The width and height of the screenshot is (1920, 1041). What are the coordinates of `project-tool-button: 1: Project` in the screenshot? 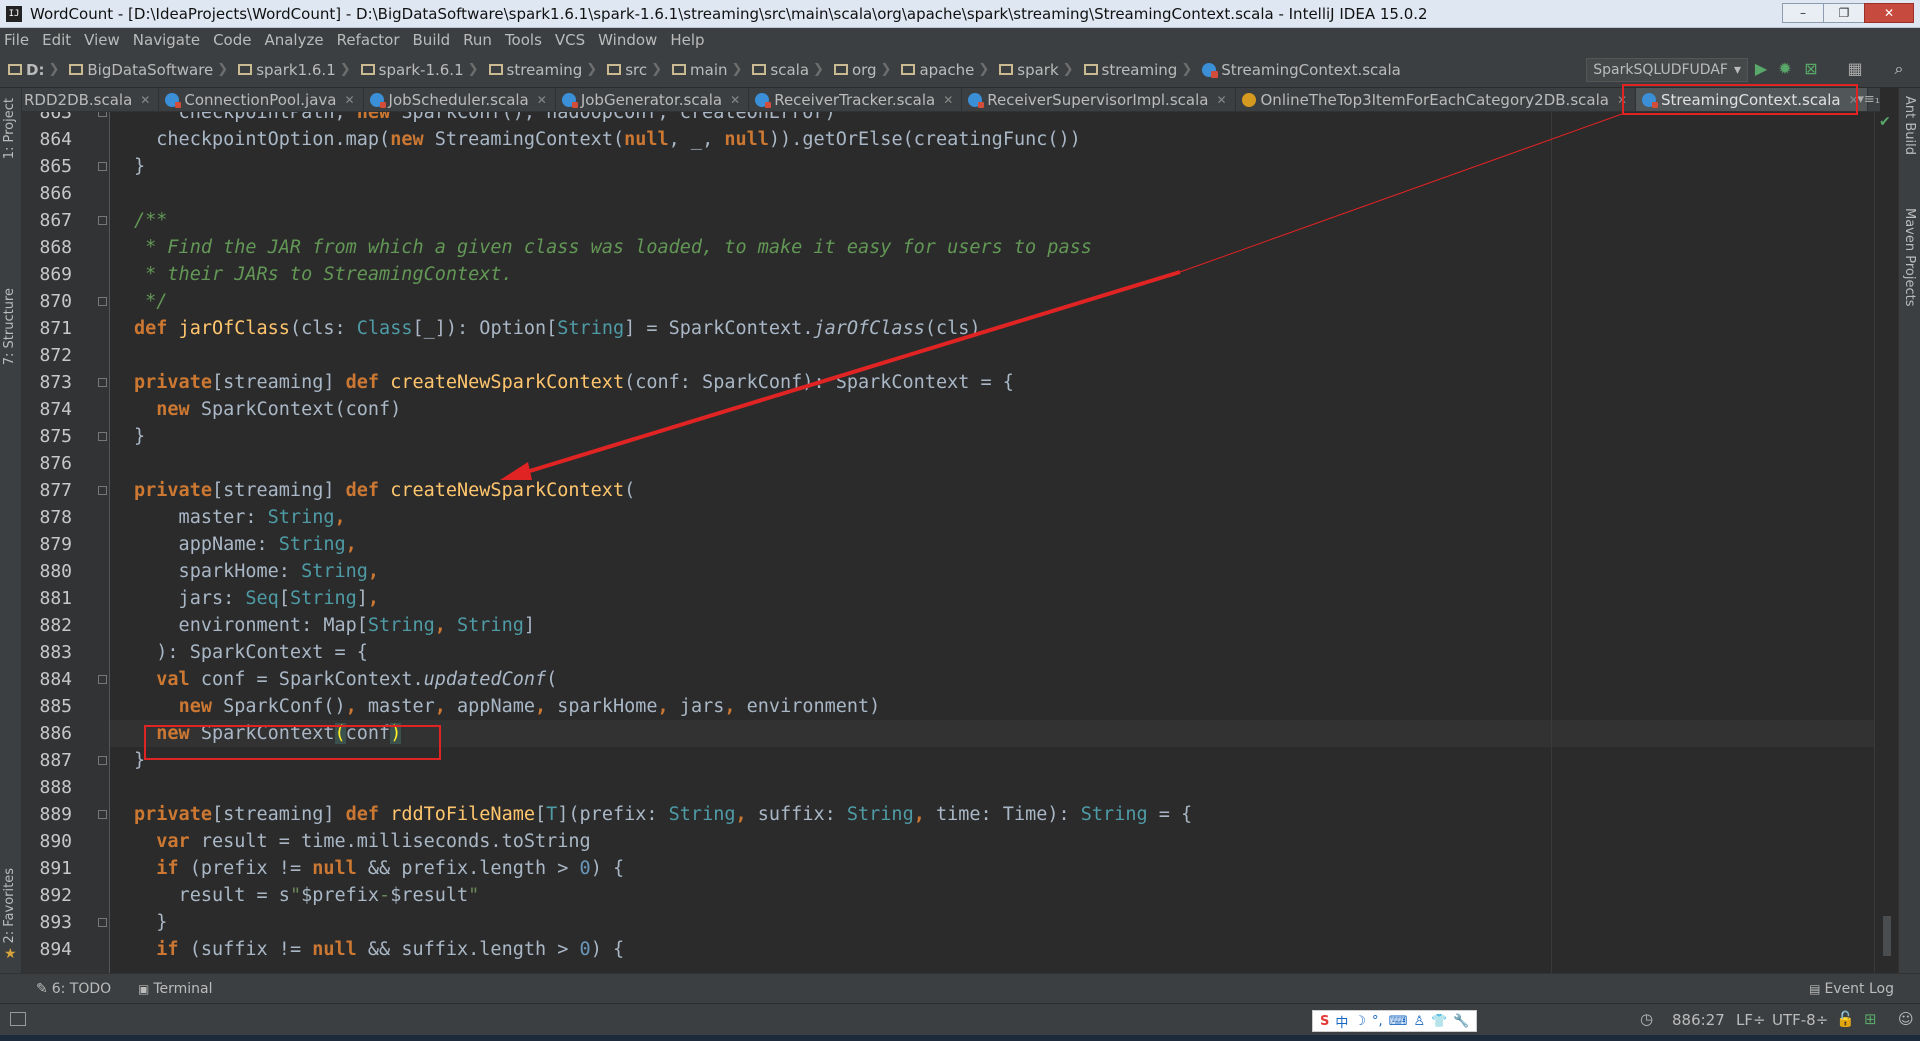 It's located at (9, 128).